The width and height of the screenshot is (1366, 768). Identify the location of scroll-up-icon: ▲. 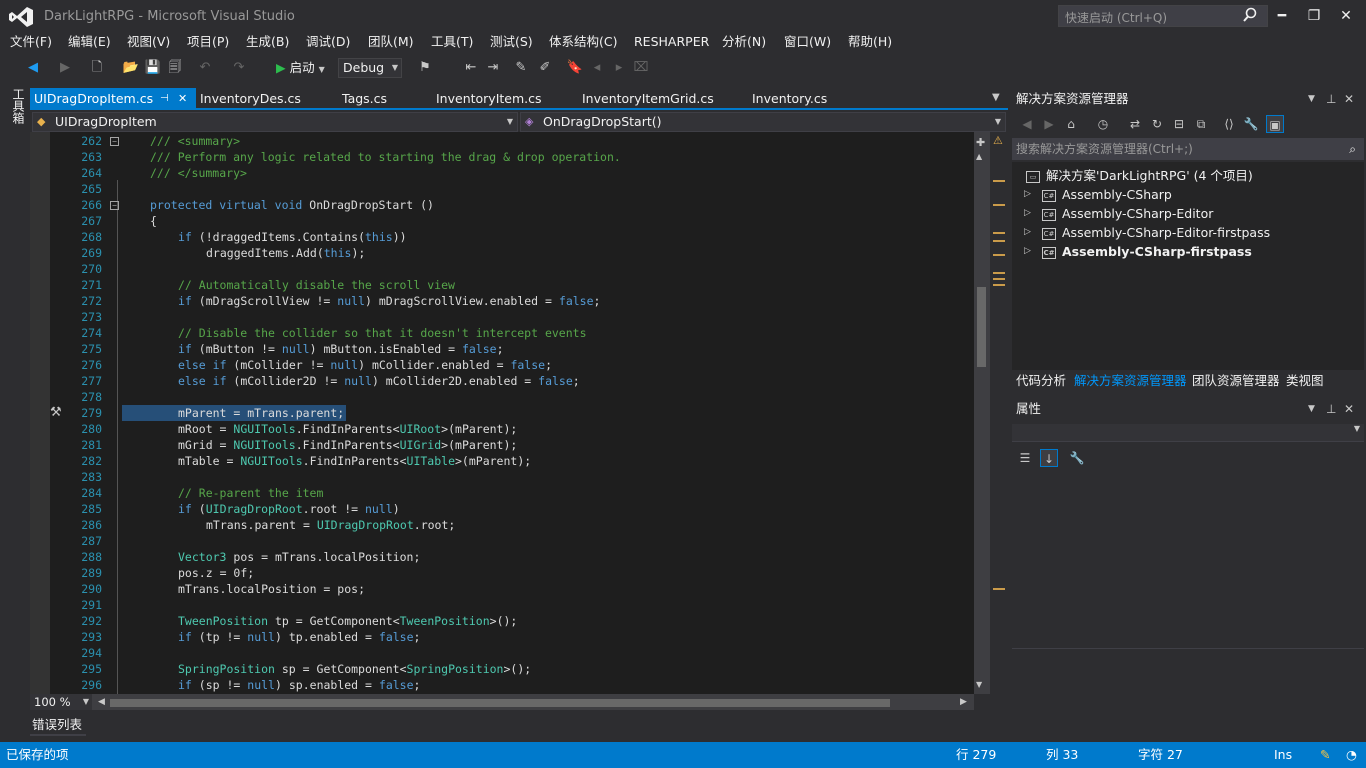
(979, 156).